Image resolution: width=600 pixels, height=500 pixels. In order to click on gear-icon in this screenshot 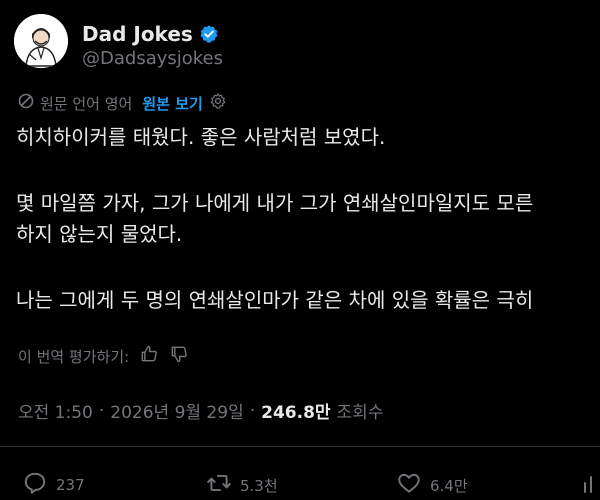, I will do `click(218, 103)`.